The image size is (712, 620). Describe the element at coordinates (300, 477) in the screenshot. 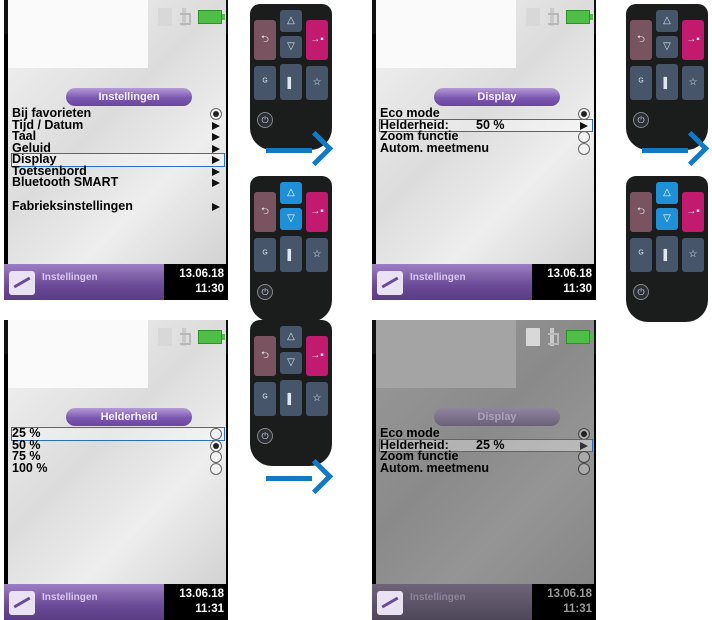

I see `arrow-right-icon` at that location.